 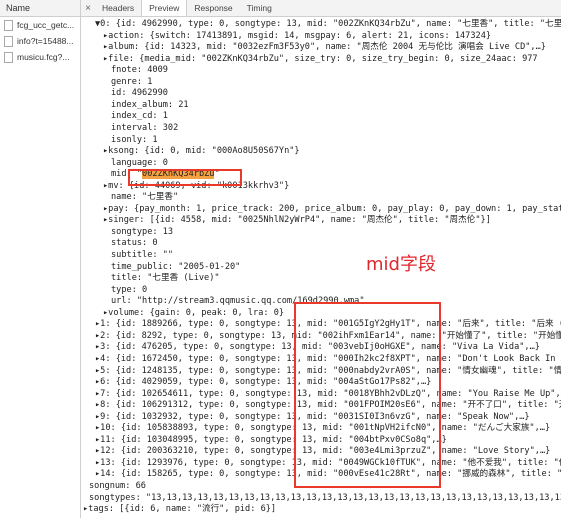 I want to click on json-line: genre: 1, so click(x=131, y=82).